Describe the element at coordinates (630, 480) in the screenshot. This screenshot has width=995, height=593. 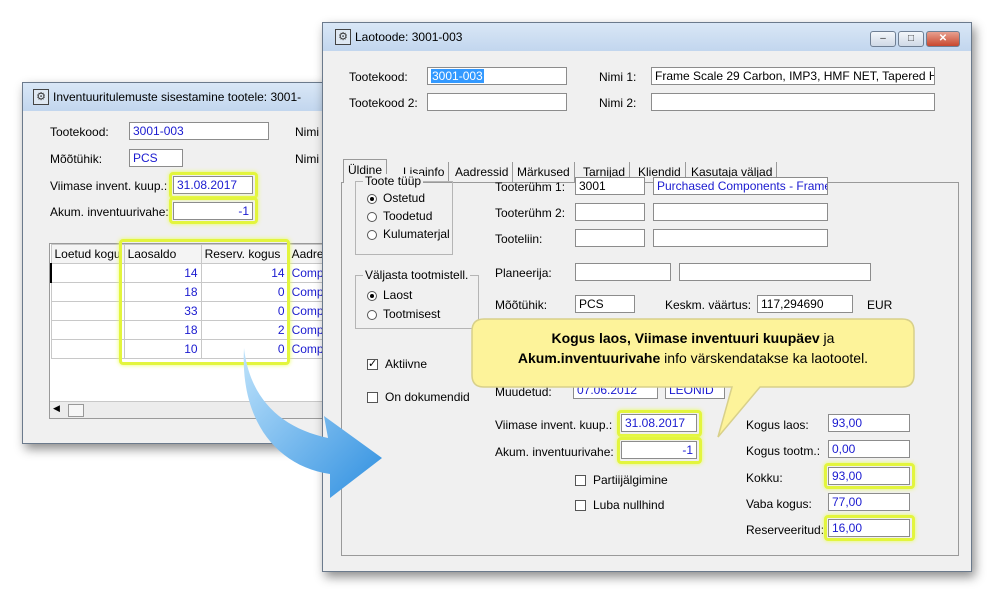
I see `partii-label: Partiijälgimine` at that location.